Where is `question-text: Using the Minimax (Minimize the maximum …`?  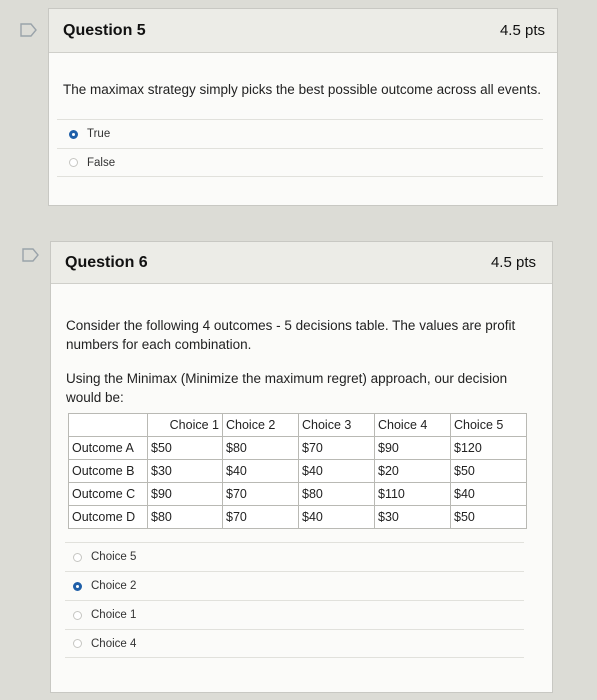 question-text: Using the Minimax (Minimize the maximum … is located at coordinates (287, 388).